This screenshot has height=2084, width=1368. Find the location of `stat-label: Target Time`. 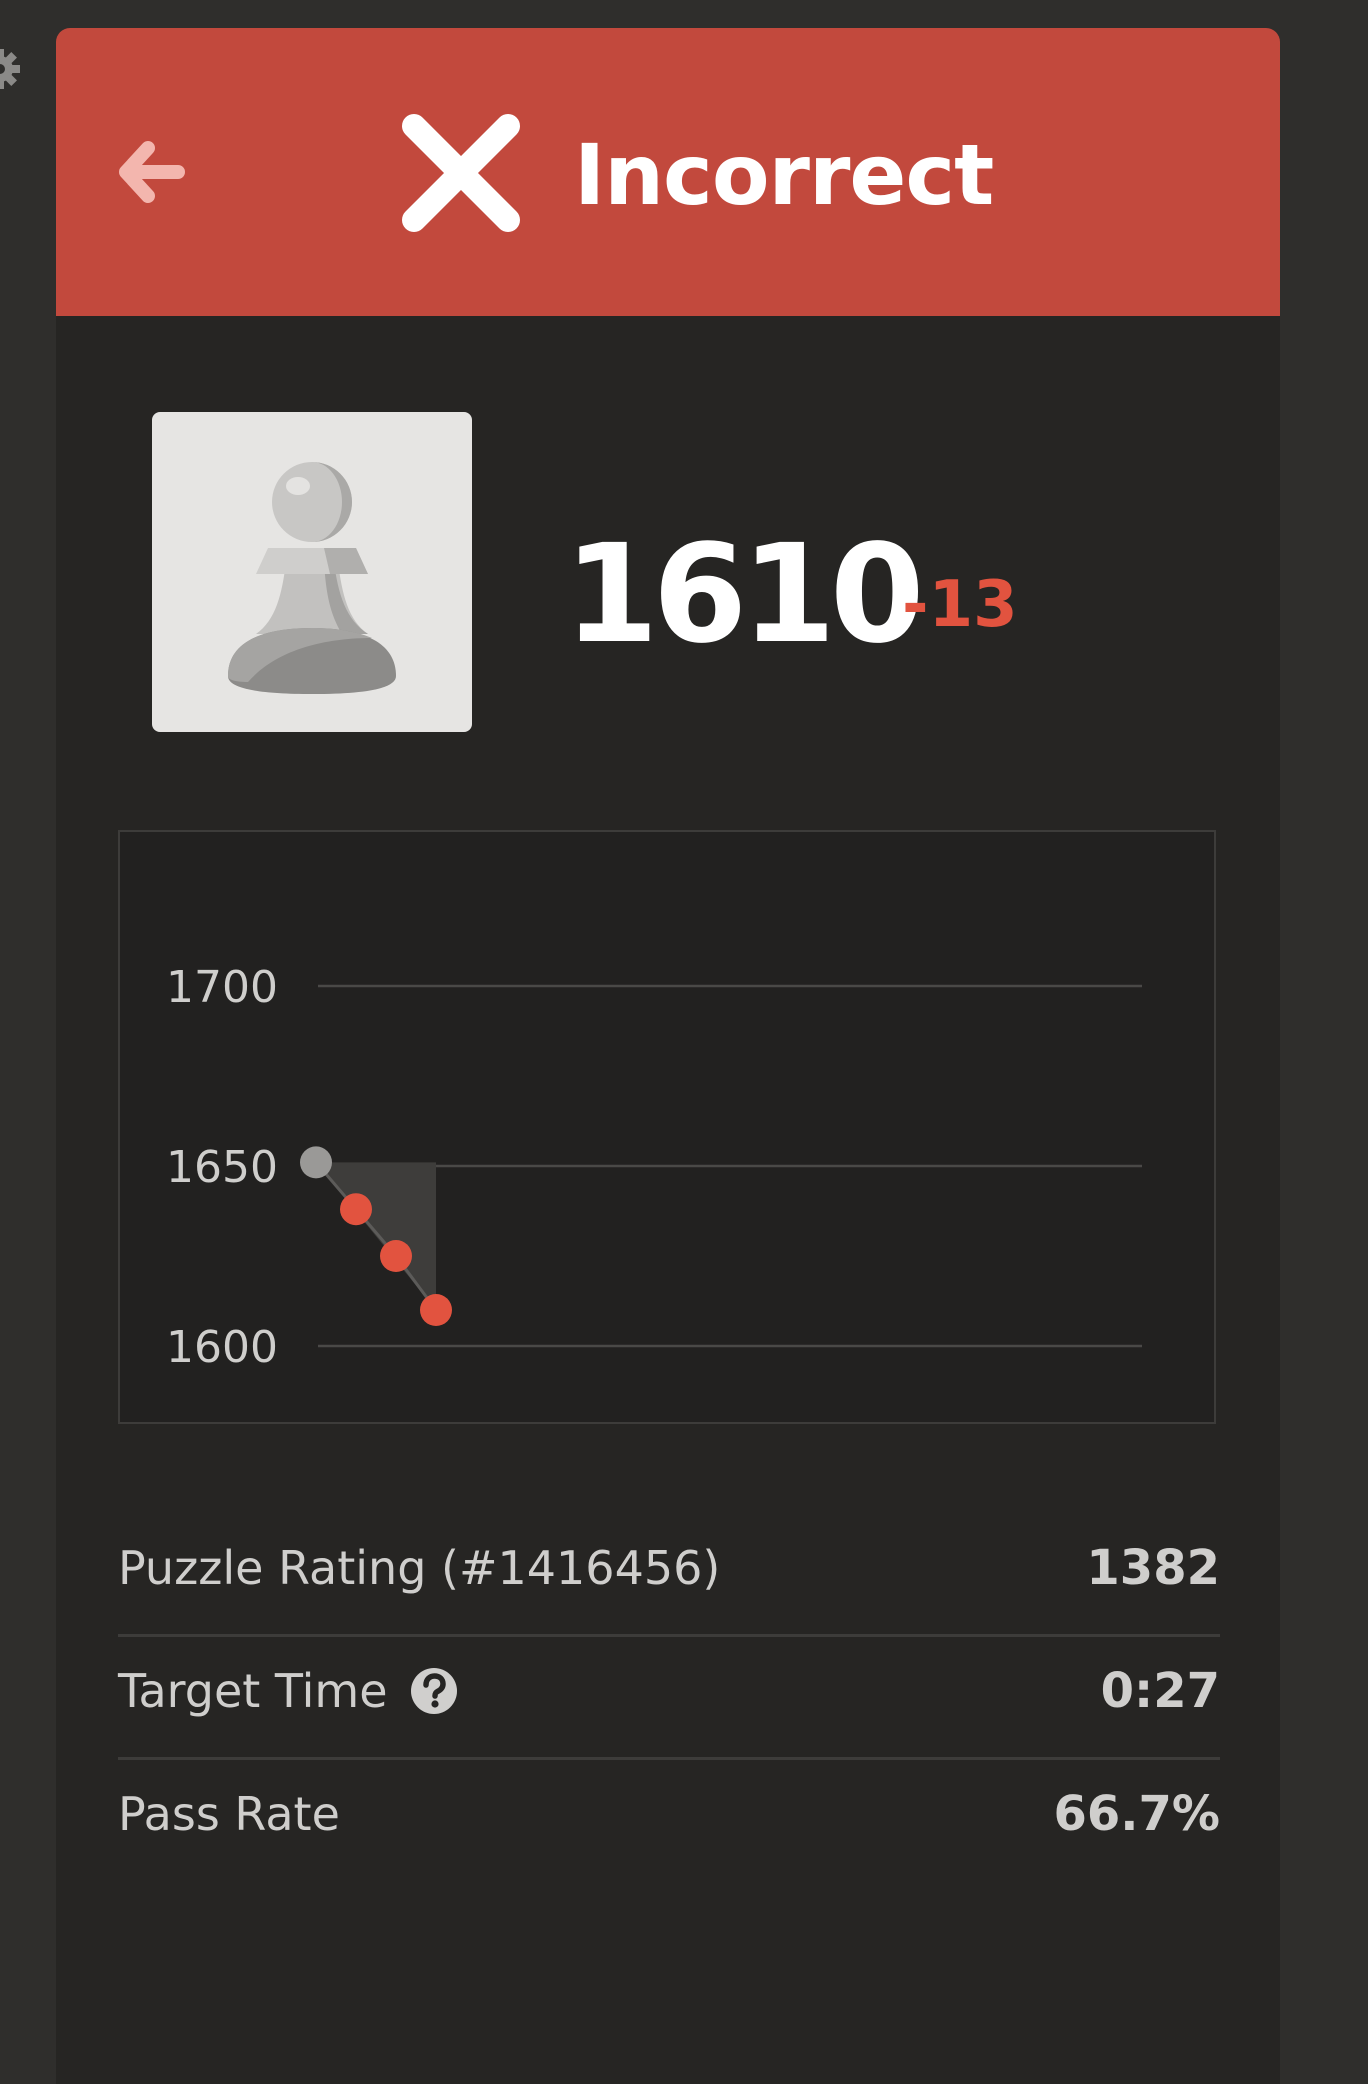

stat-label: Target Time is located at coordinates (288, 1691).